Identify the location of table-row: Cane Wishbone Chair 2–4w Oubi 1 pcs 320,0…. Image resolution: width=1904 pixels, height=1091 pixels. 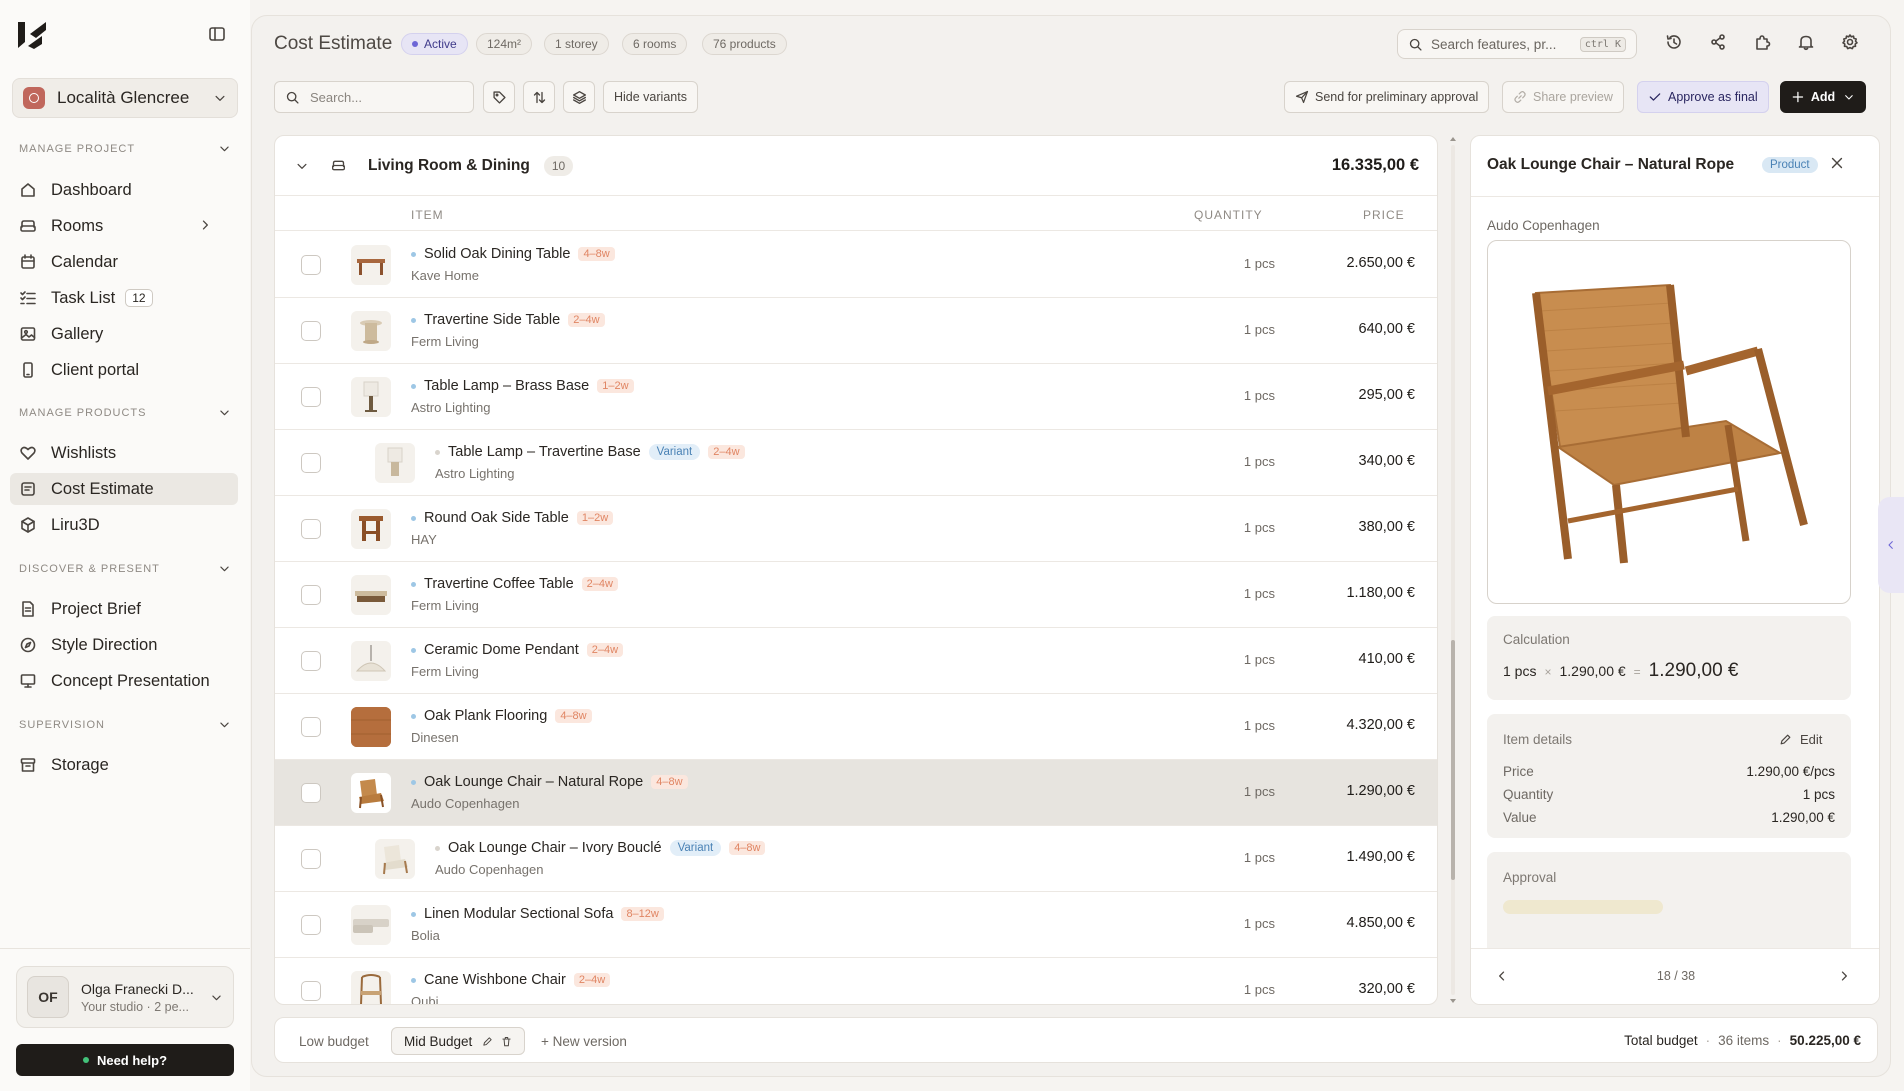
(856, 981).